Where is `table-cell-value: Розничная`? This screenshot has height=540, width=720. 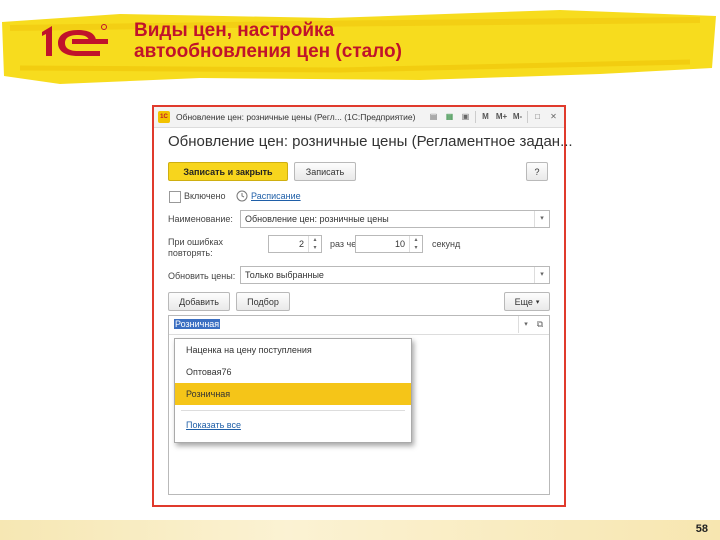
table-cell-value: Розничная is located at coordinates (197, 324).